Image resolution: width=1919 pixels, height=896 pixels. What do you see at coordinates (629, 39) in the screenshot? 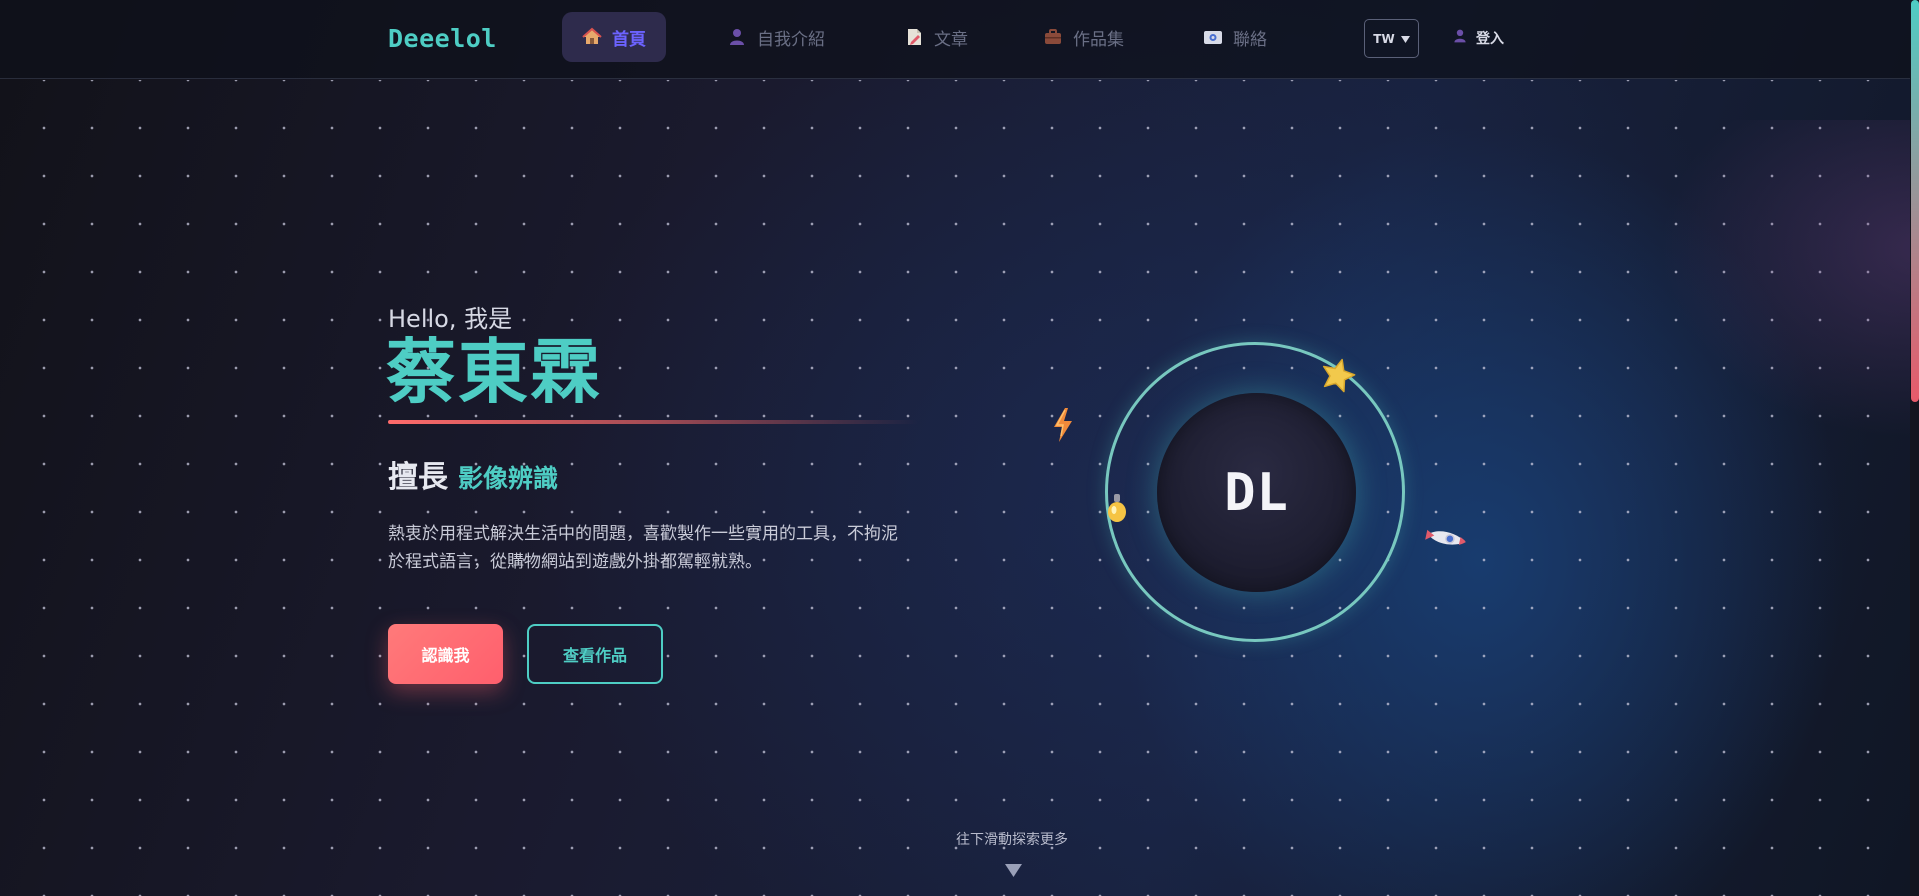
I see `nav-item-label: 首頁` at bounding box center [629, 39].